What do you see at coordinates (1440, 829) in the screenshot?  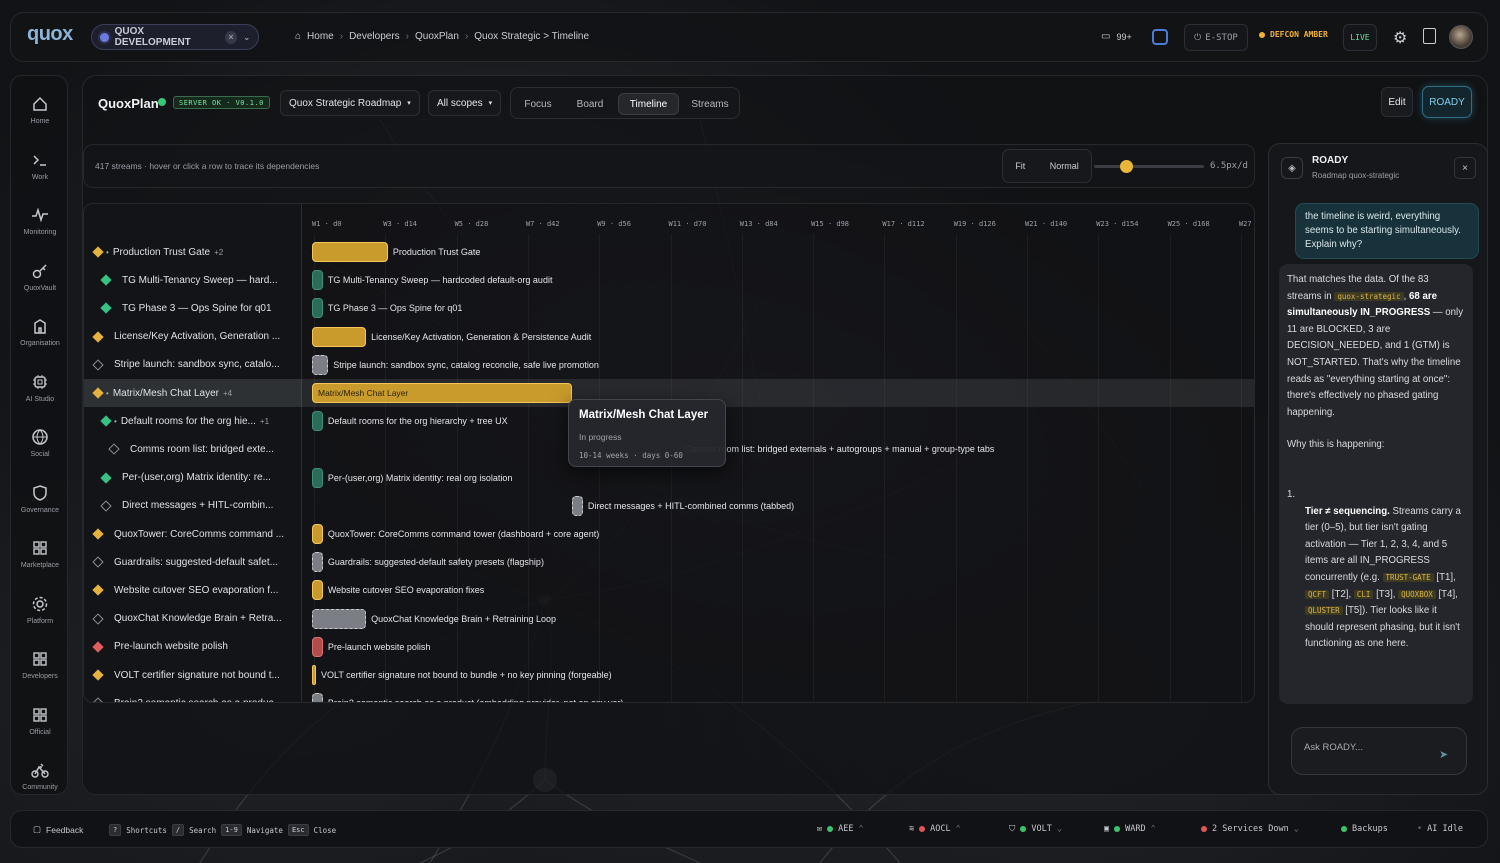 I see `status-ai: • AI Idle` at bounding box center [1440, 829].